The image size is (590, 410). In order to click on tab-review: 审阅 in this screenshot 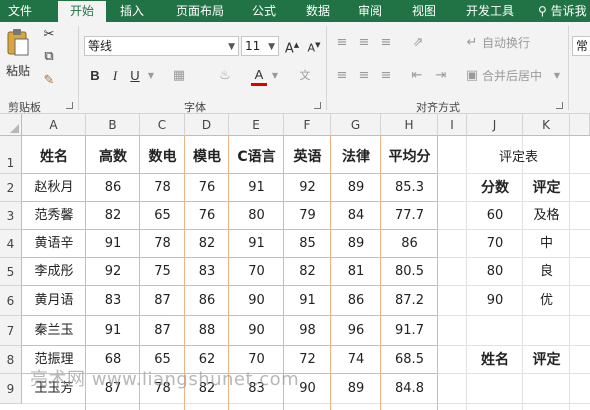, I will do `click(370, 11)`.